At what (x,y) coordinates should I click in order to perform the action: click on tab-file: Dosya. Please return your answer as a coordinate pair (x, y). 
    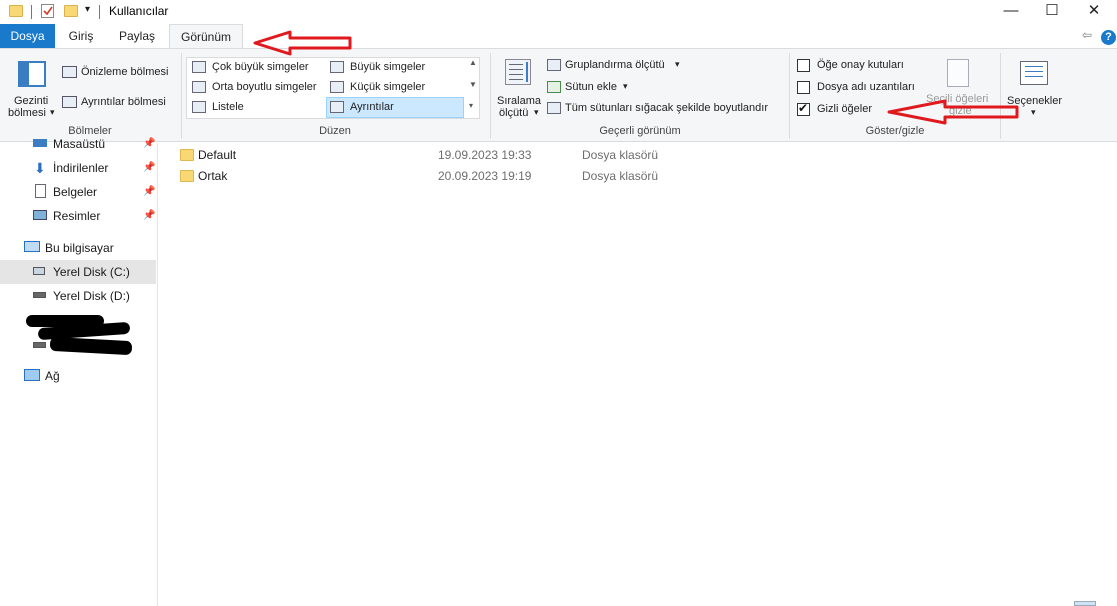
    Looking at the image, I should click on (27, 36).